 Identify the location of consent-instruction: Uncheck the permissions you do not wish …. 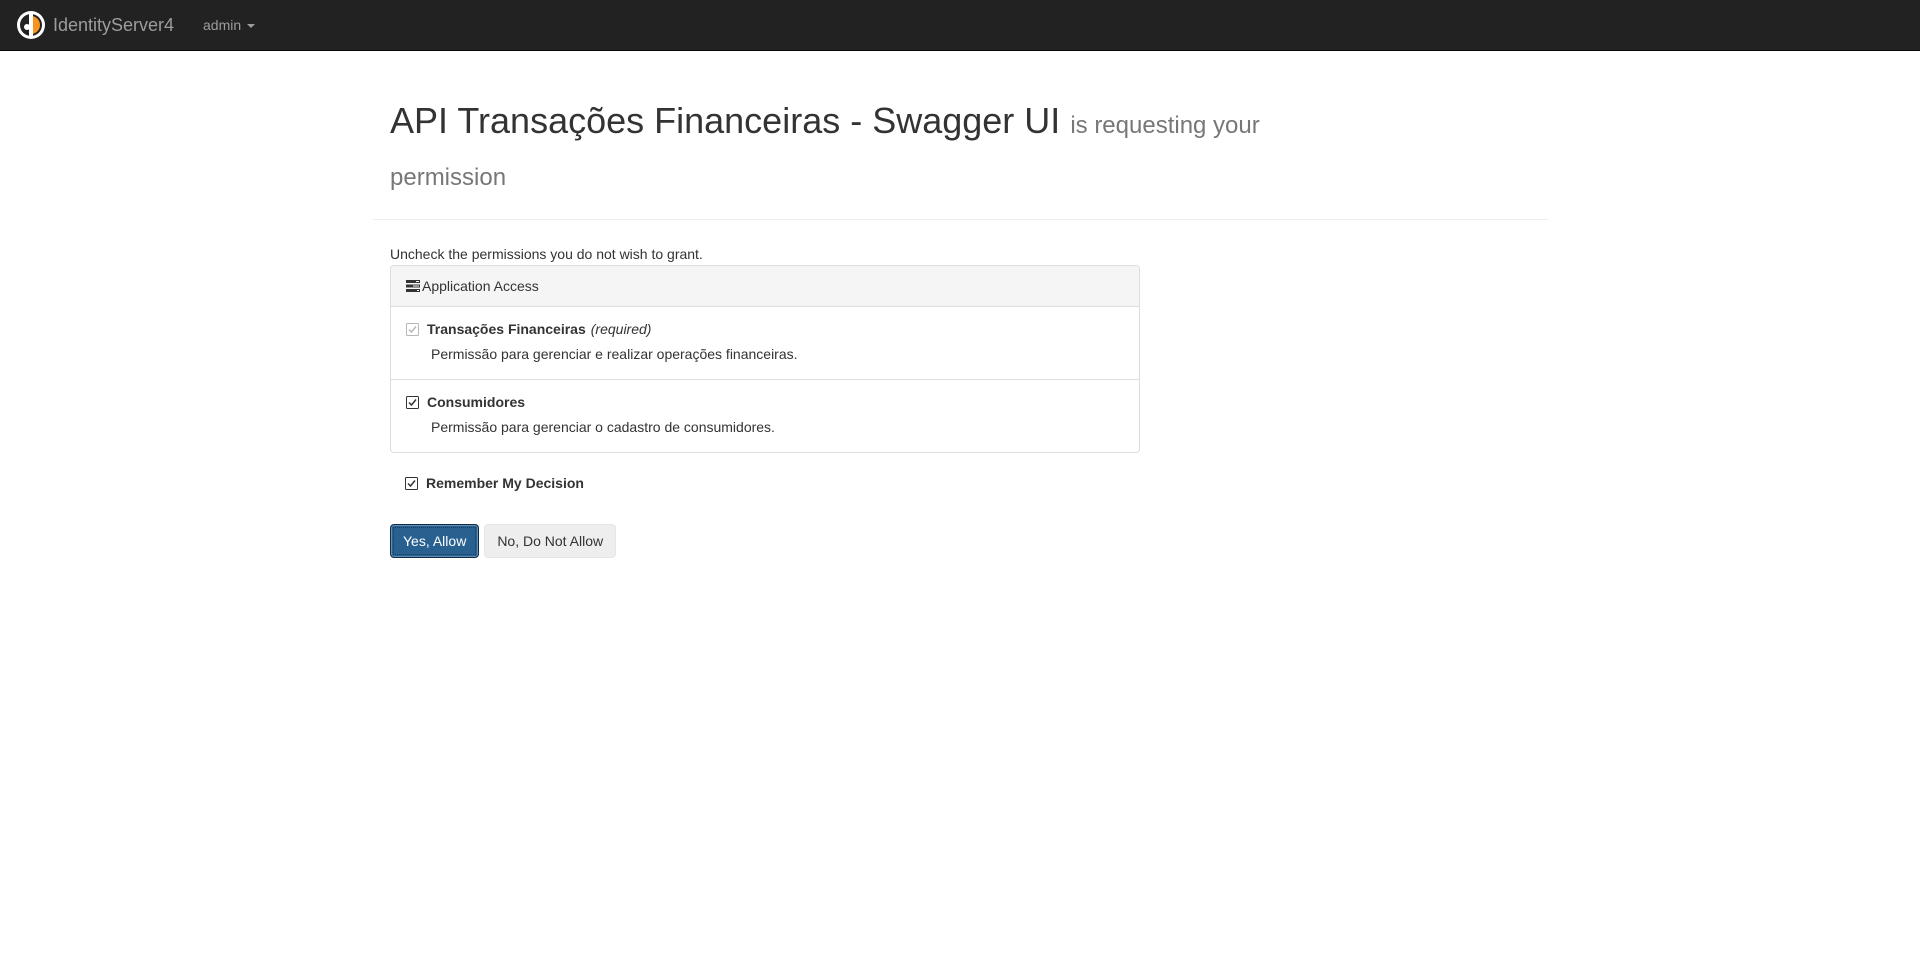
(546, 254).